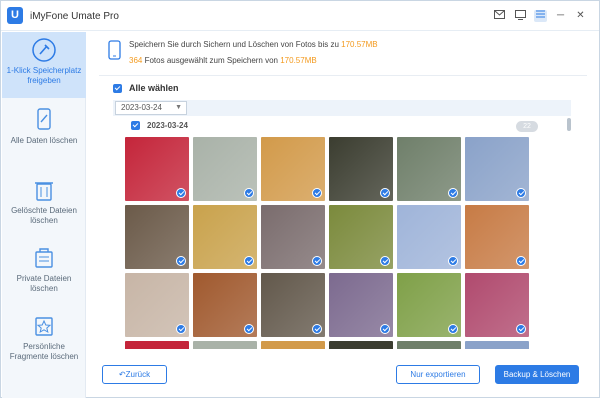 The image size is (600, 398). I want to click on sidebar-item-erase-all: Alle Daten löschen, so click(44, 129).